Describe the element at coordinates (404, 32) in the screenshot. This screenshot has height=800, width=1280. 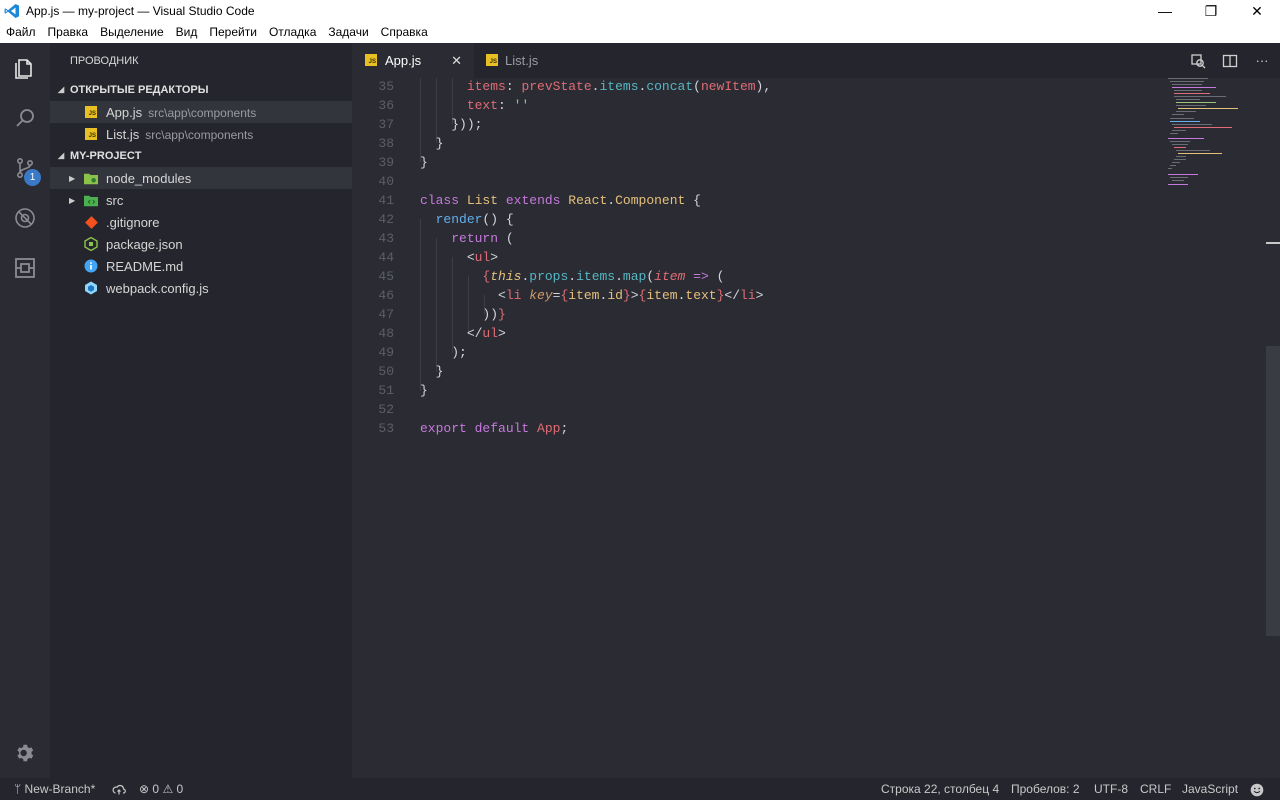
I see `menu-help: Справка` at that location.